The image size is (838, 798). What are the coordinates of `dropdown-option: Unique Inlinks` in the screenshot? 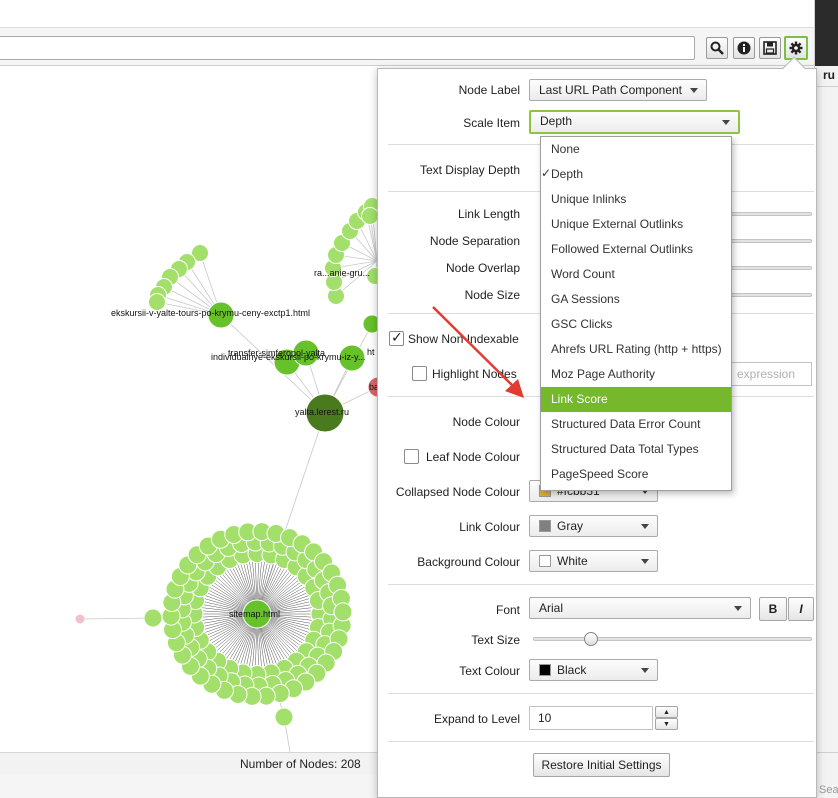 It's located at (636, 199).